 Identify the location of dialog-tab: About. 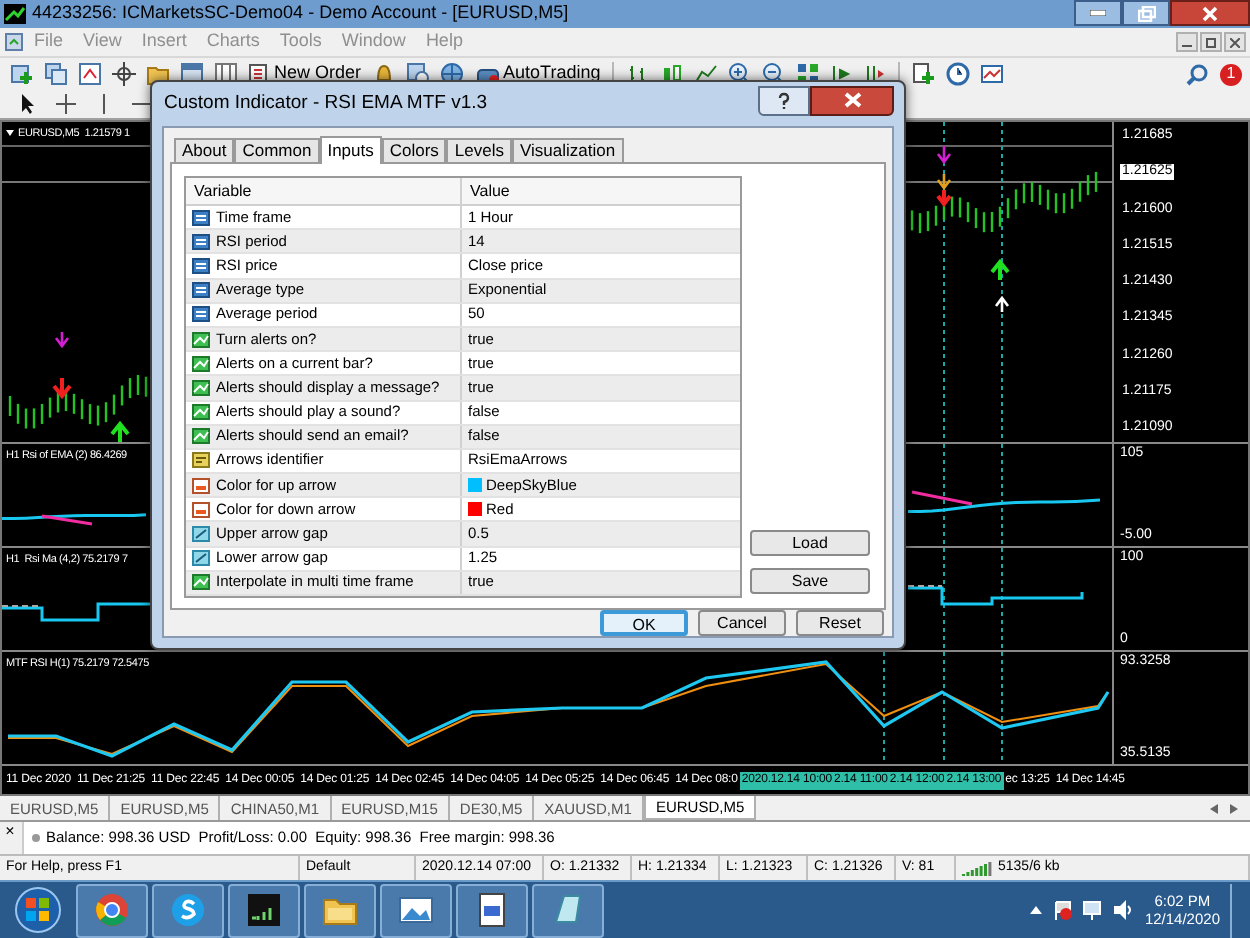
(204, 150).